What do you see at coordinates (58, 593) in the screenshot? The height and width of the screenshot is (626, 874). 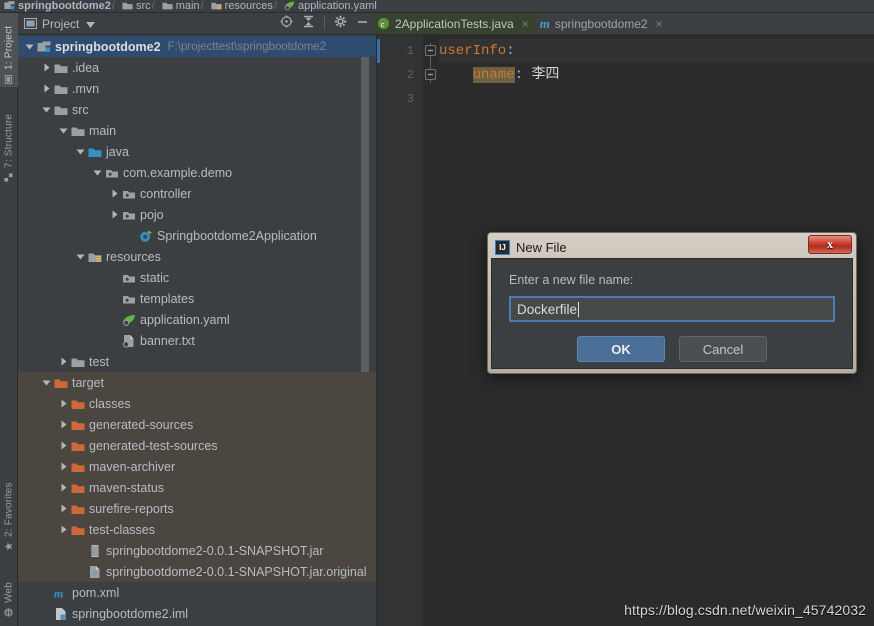 I see `svg-text: m` at bounding box center [58, 593].